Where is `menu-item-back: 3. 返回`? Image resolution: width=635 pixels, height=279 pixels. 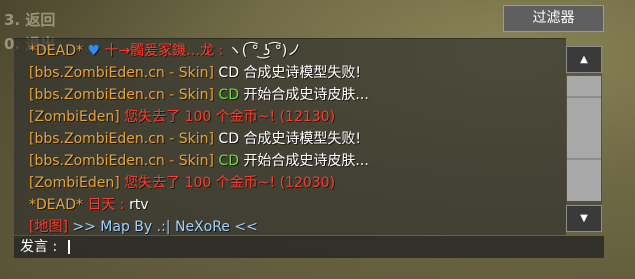
menu-item-back: 3. 返回 is located at coordinates (30, 20).